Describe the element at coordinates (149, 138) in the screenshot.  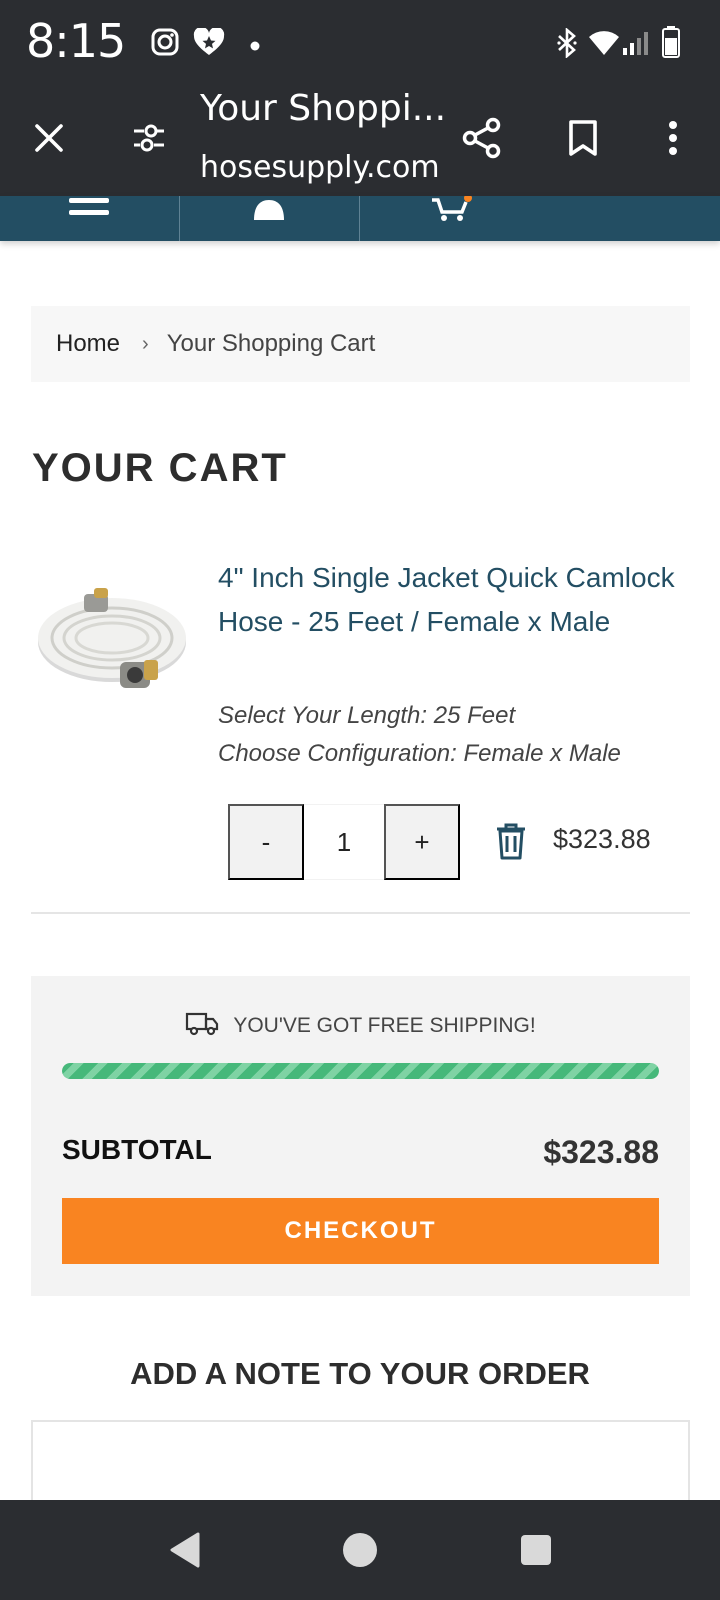
I see `tune-icon` at that location.